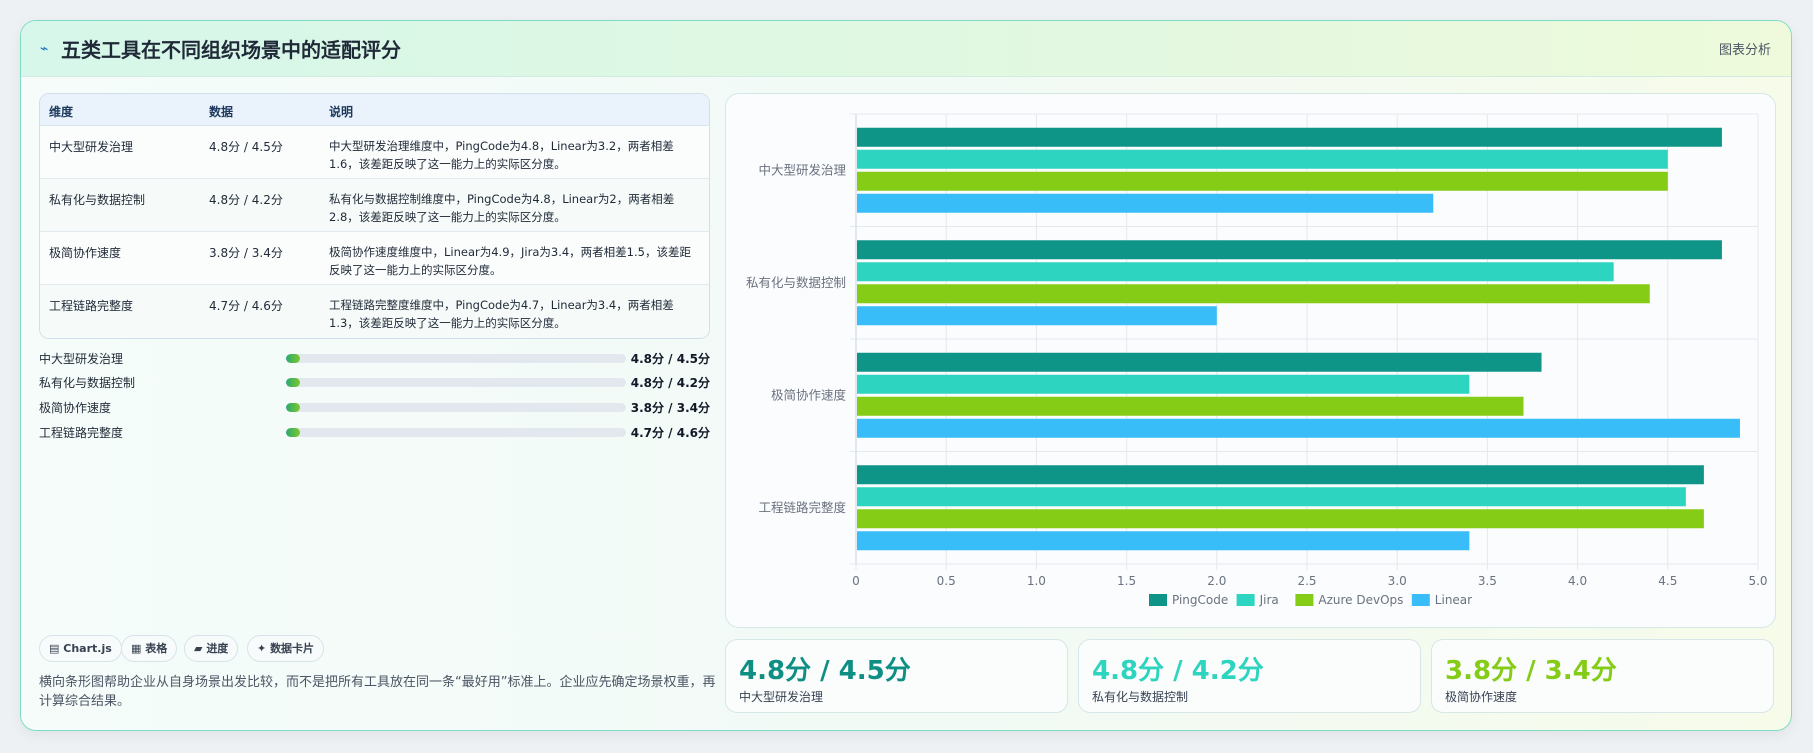  Describe the element at coordinates (341, 112) in the screenshot. I see `column-header: 说明` at that location.